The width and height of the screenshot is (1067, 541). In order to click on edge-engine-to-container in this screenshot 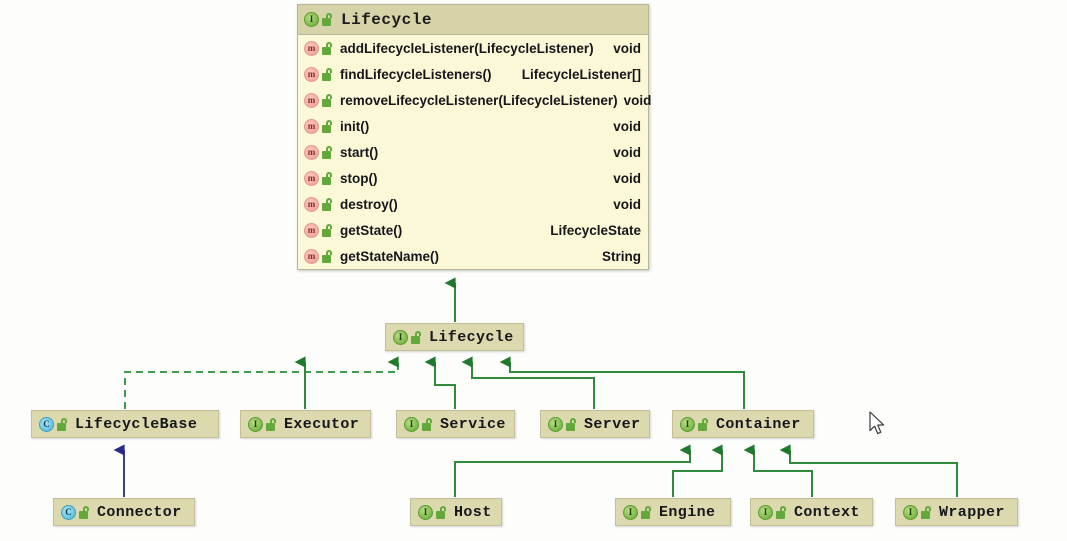, I will do `click(697, 470)`.